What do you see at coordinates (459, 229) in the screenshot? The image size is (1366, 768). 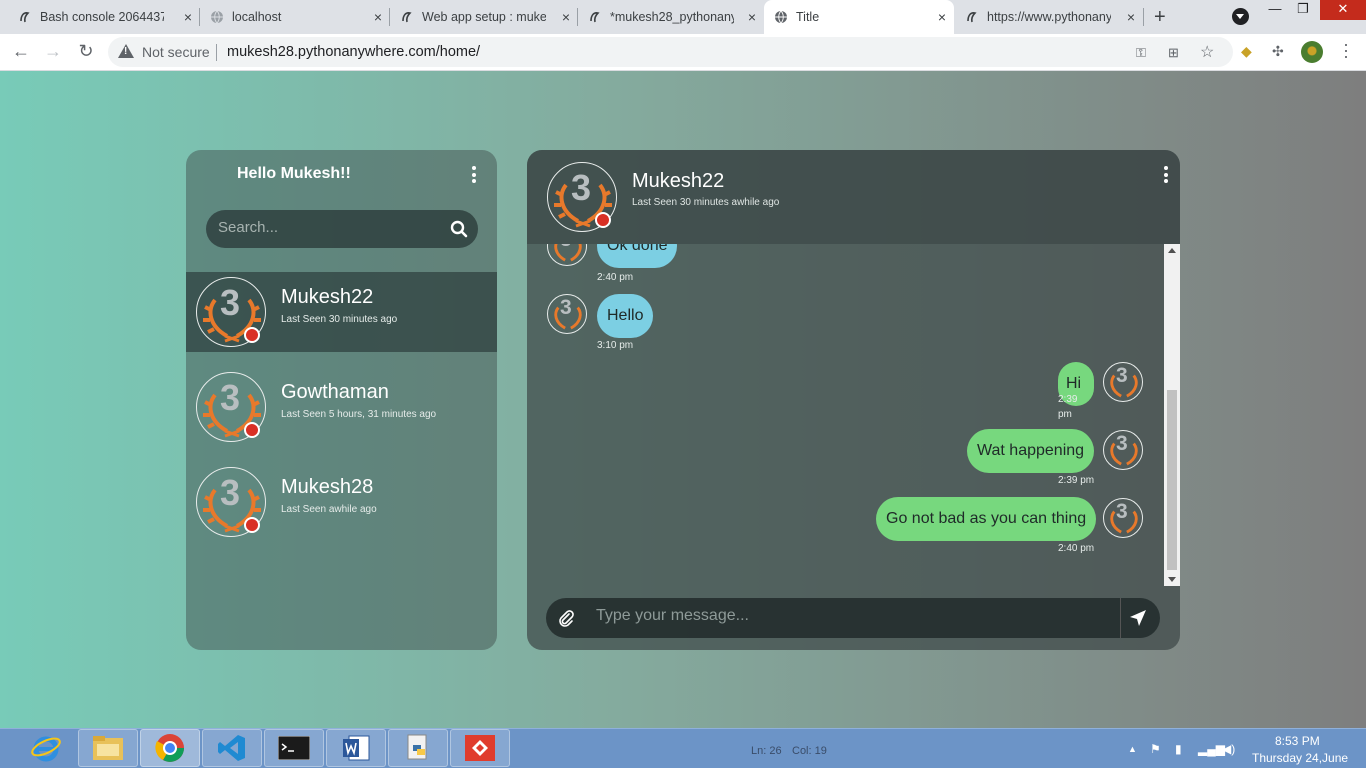 I see `search-icon` at bounding box center [459, 229].